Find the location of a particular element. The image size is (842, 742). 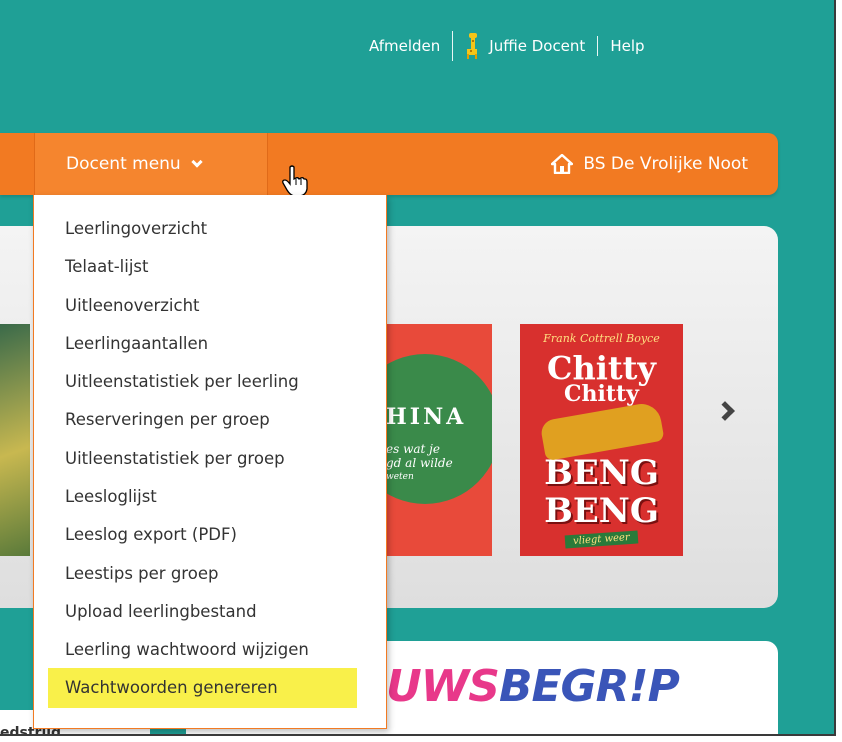

school-link: BS De Vrolijke Noot is located at coordinates (649, 164).